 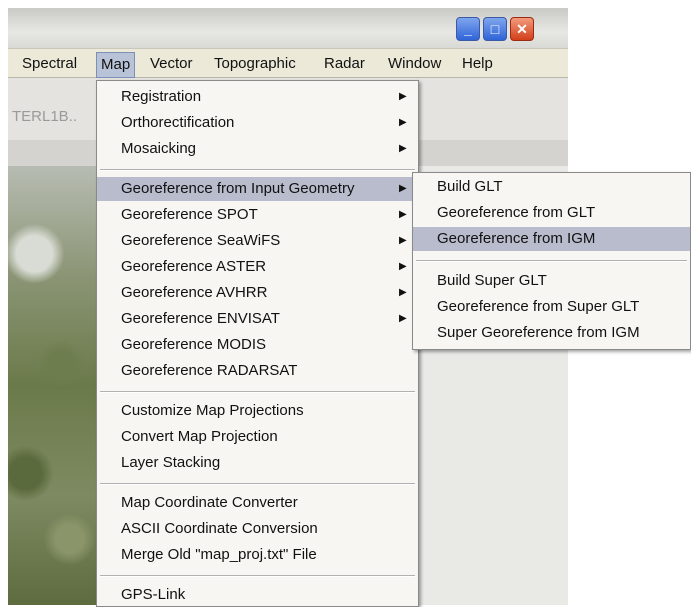 I want to click on map-menu-item-georeference-envisat: Georeference ENVISAT ▶, so click(x=257, y=319).